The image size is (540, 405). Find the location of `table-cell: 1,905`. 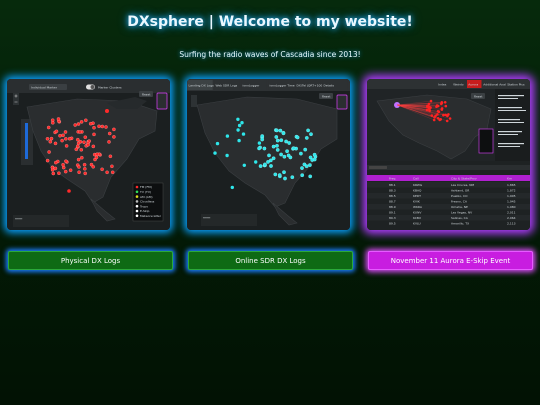

table-cell: 1,905 is located at coordinates (511, 196).